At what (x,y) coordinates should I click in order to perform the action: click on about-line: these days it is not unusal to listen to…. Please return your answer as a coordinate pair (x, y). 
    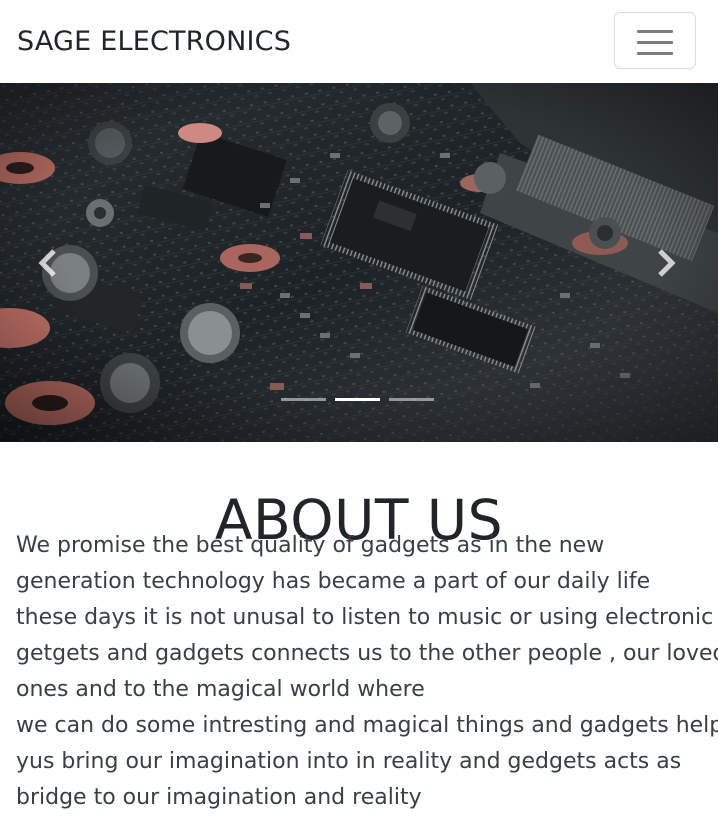
    Looking at the image, I should click on (365, 617).